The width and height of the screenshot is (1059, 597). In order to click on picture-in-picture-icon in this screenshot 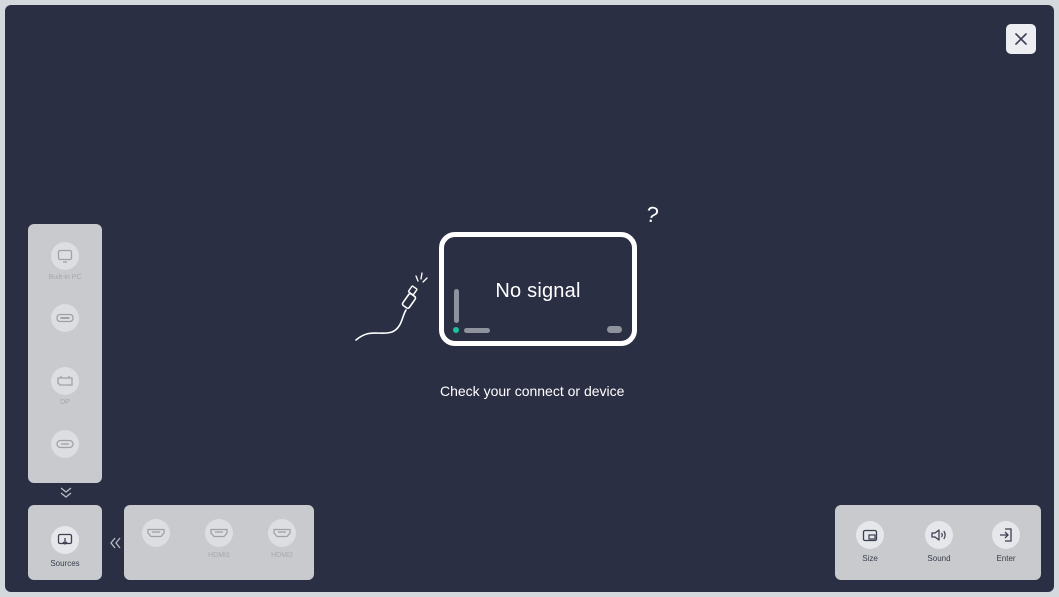, I will do `click(870, 535)`.